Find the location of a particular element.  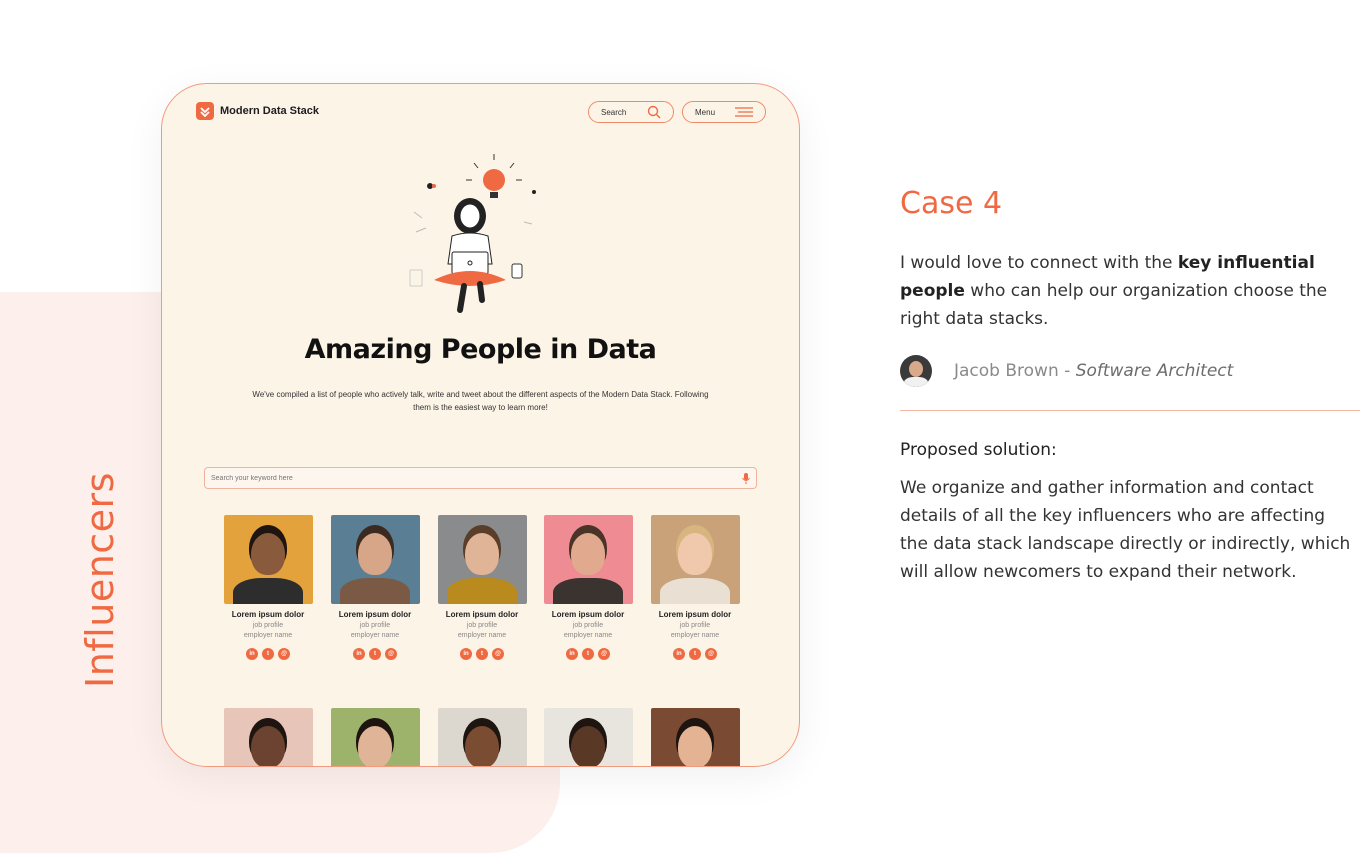

keyword-search-bar is located at coordinates (480, 478).